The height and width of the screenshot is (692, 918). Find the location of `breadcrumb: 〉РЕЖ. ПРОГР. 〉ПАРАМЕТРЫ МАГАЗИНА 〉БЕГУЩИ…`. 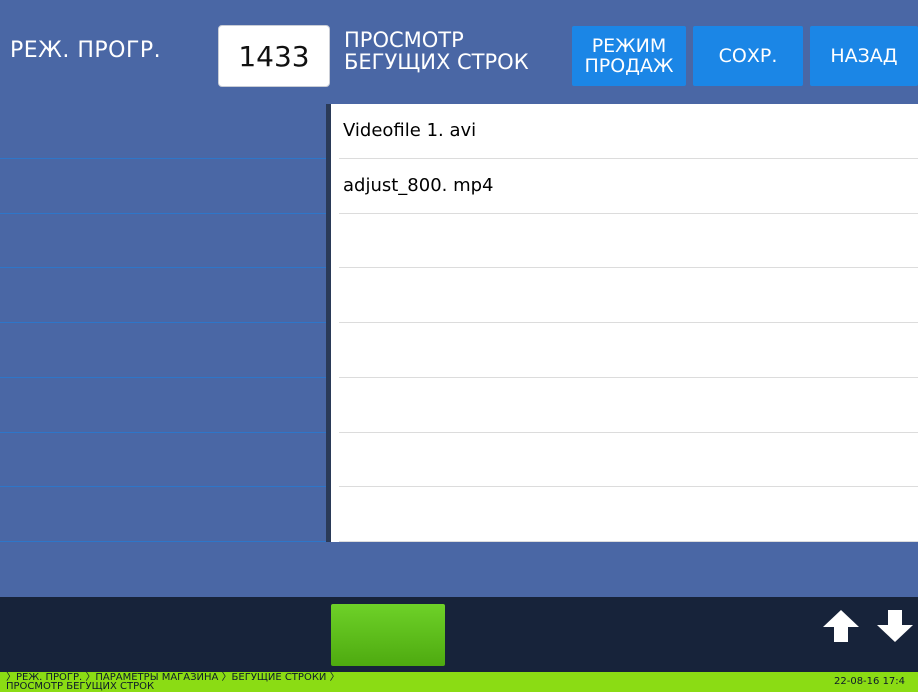

breadcrumb: 〉РЕЖ. ПРОГР. 〉ПАРАМЕТРЫ МАГАЗИНА 〉БЕГУЩИ… is located at coordinates (216, 682).